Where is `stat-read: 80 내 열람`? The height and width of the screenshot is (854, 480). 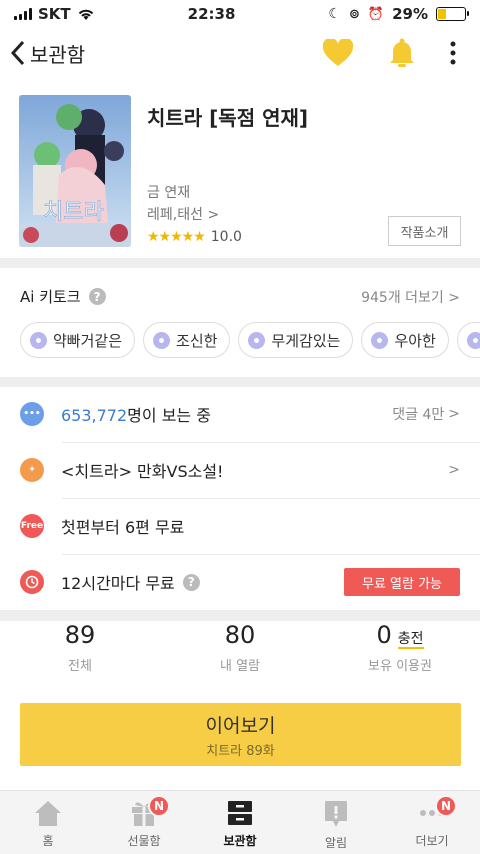 stat-read: 80 내 열람 is located at coordinates (240, 657).